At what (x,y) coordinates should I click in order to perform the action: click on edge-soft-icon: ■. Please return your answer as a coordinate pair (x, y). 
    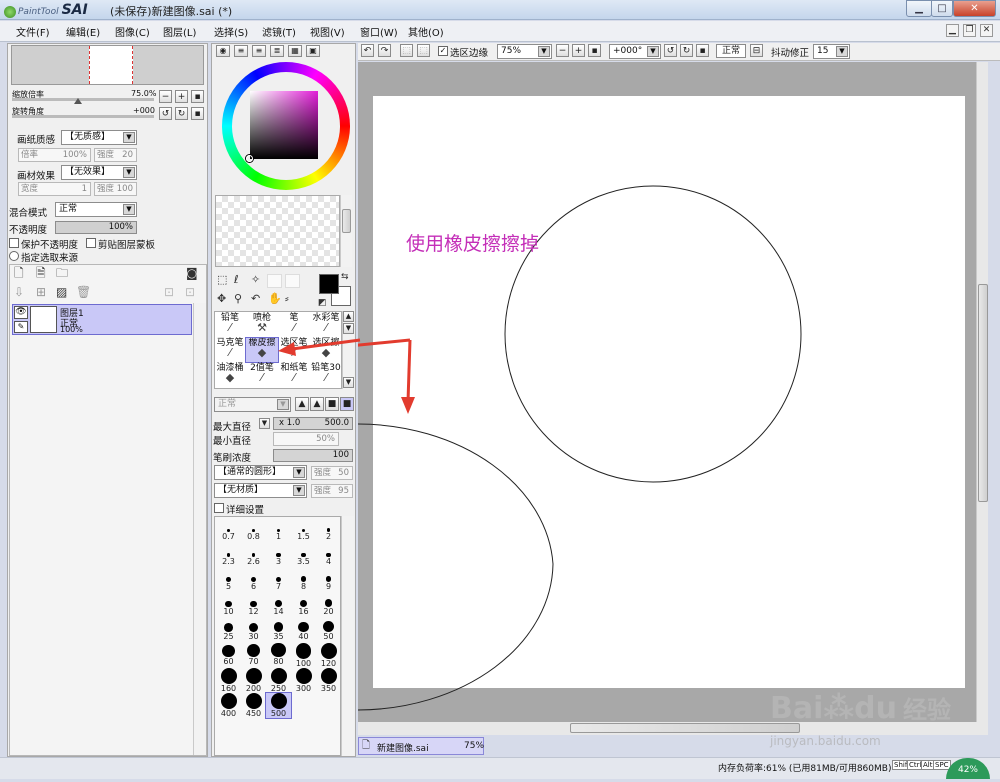
    Looking at the image, I should click on (332, 404).